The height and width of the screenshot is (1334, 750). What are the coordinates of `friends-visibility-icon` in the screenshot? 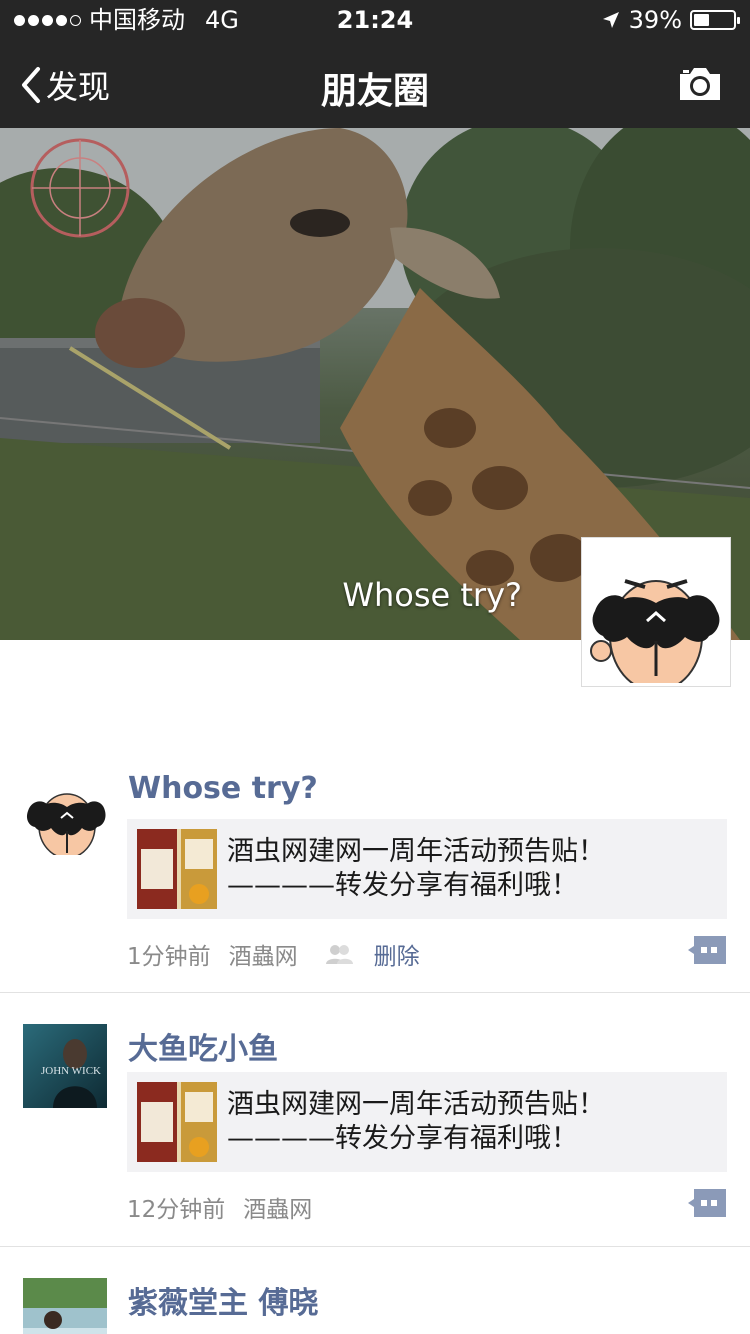 It's located at (339, 954).